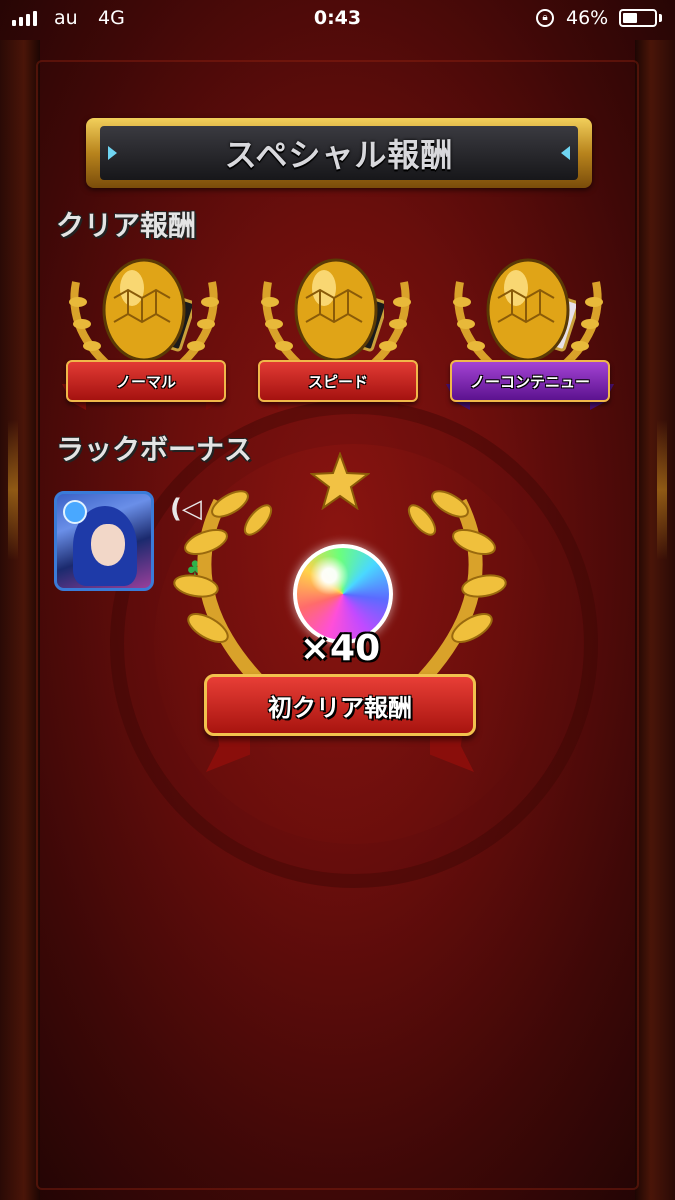 The image size is (675, 1200). I want to click on reward-quantity: ×40, so click(340, 648).